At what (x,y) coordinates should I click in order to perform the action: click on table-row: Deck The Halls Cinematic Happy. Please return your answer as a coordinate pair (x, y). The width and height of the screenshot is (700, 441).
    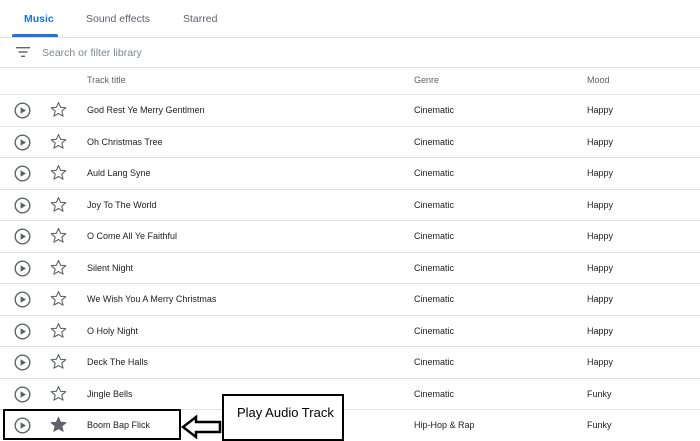
    Looking at the image, I should click on (350, 363).